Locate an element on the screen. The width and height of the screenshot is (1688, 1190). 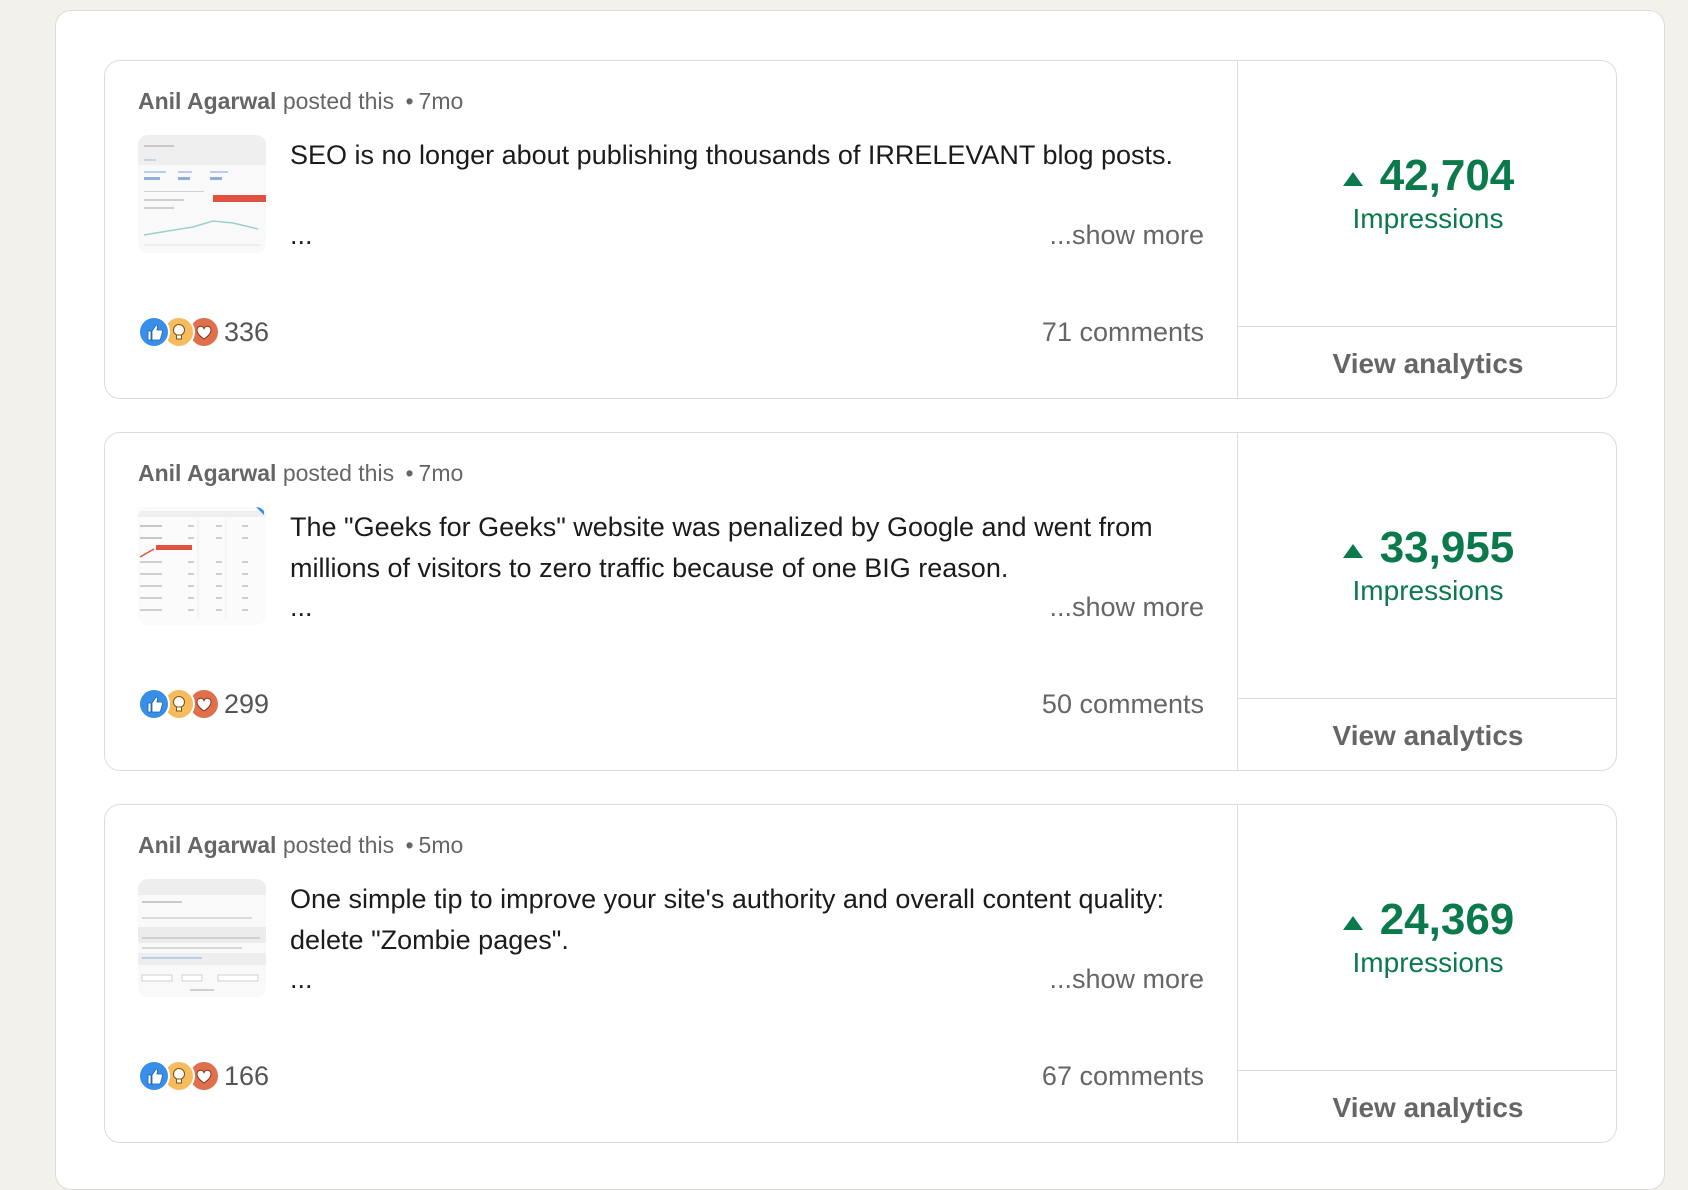
table-screenshot-icon is located at coordinates (202, 566).